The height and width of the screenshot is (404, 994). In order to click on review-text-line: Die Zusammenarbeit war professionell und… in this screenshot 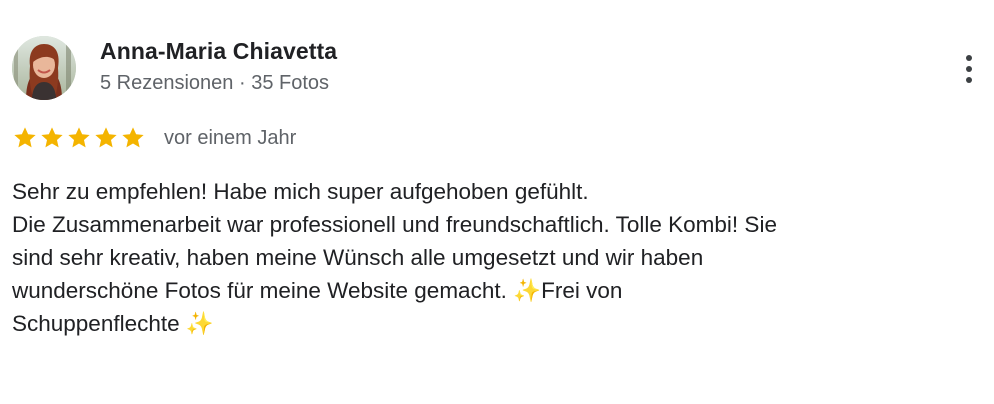, I will do `click(394, 224)`.